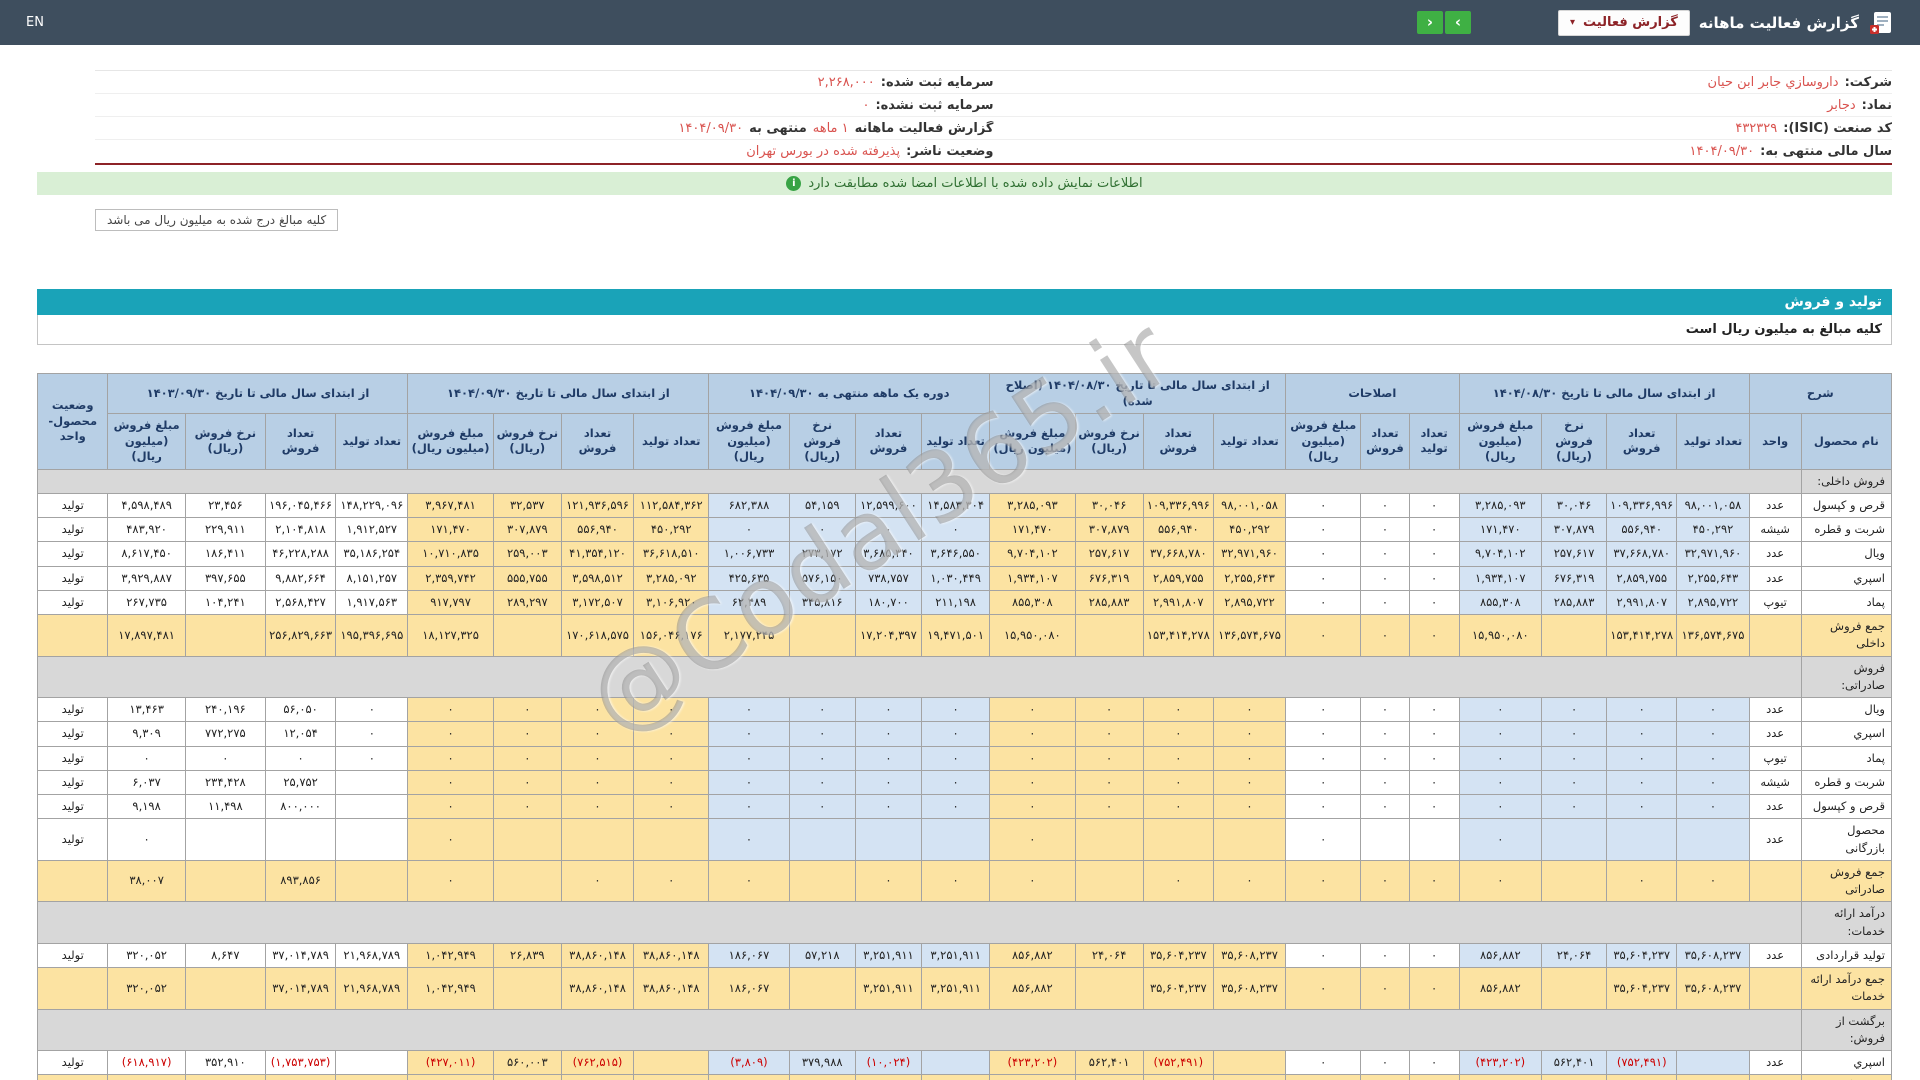  I want to click on fiscal-year-value: ۱۴۰۴/۰۹/۳۰, so click(1722, 151).